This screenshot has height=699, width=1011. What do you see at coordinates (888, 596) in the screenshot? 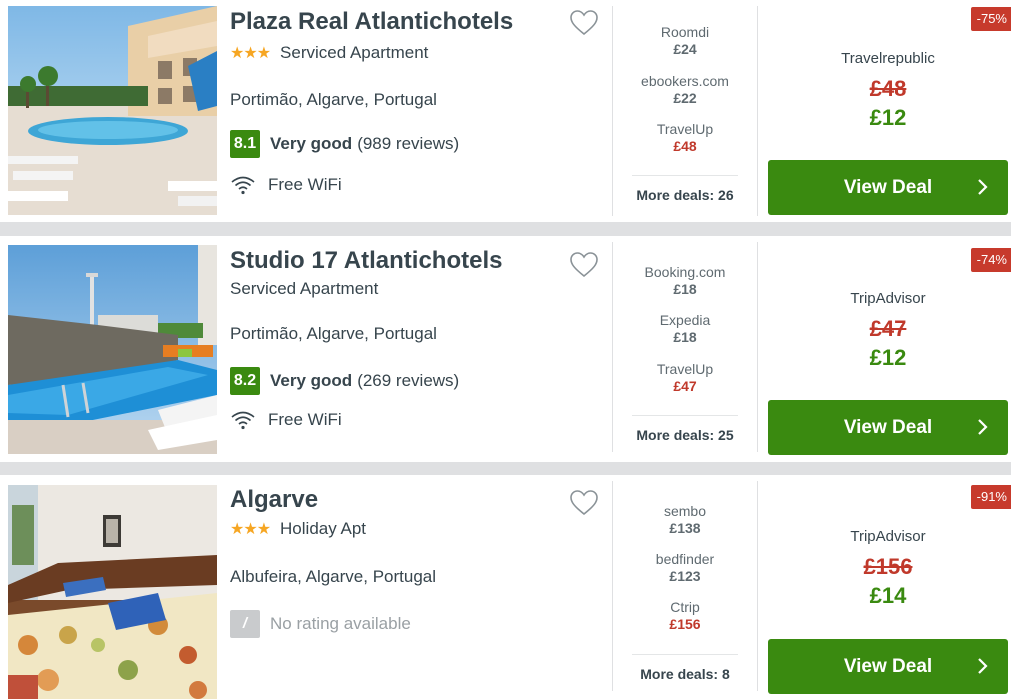
I see `deal-price: £14` at bounding box center [888, 596].